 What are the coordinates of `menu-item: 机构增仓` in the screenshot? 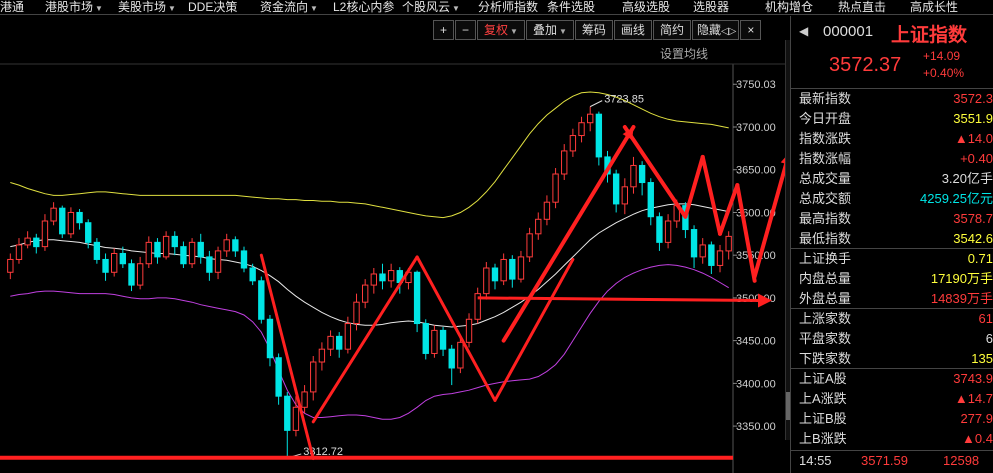 It's located at (789, 7).